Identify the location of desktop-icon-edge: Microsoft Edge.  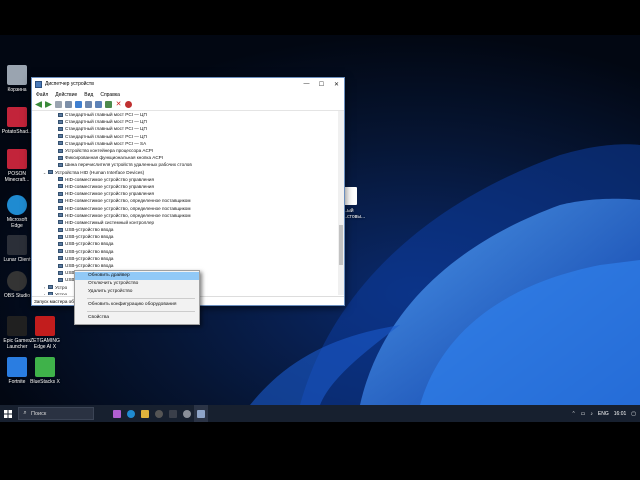
(17, 212).